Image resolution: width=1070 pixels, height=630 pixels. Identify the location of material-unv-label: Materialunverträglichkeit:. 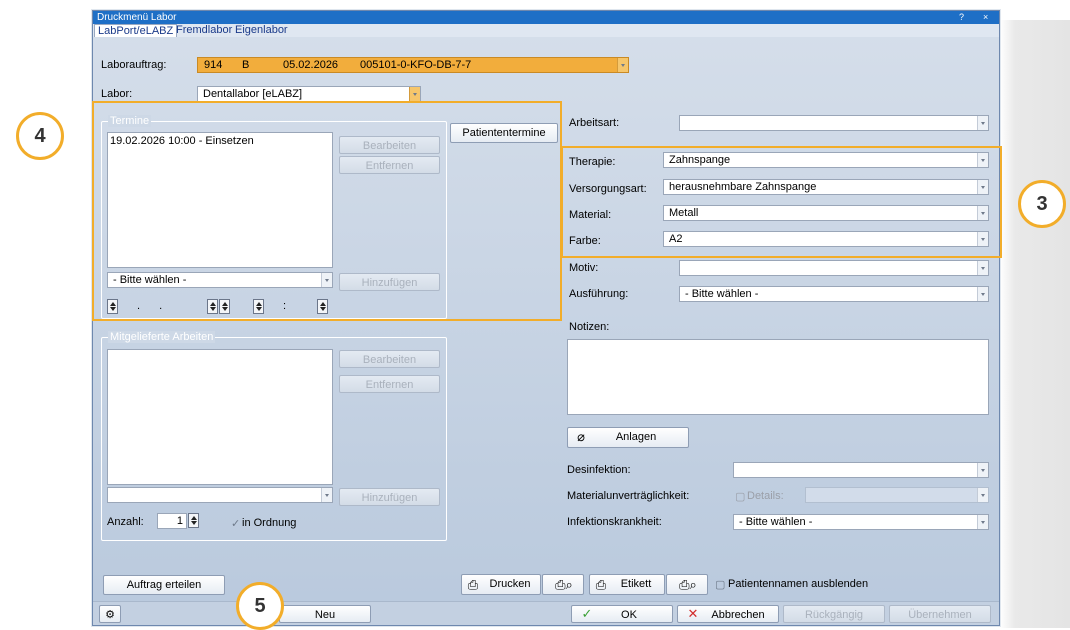
(628, 496).